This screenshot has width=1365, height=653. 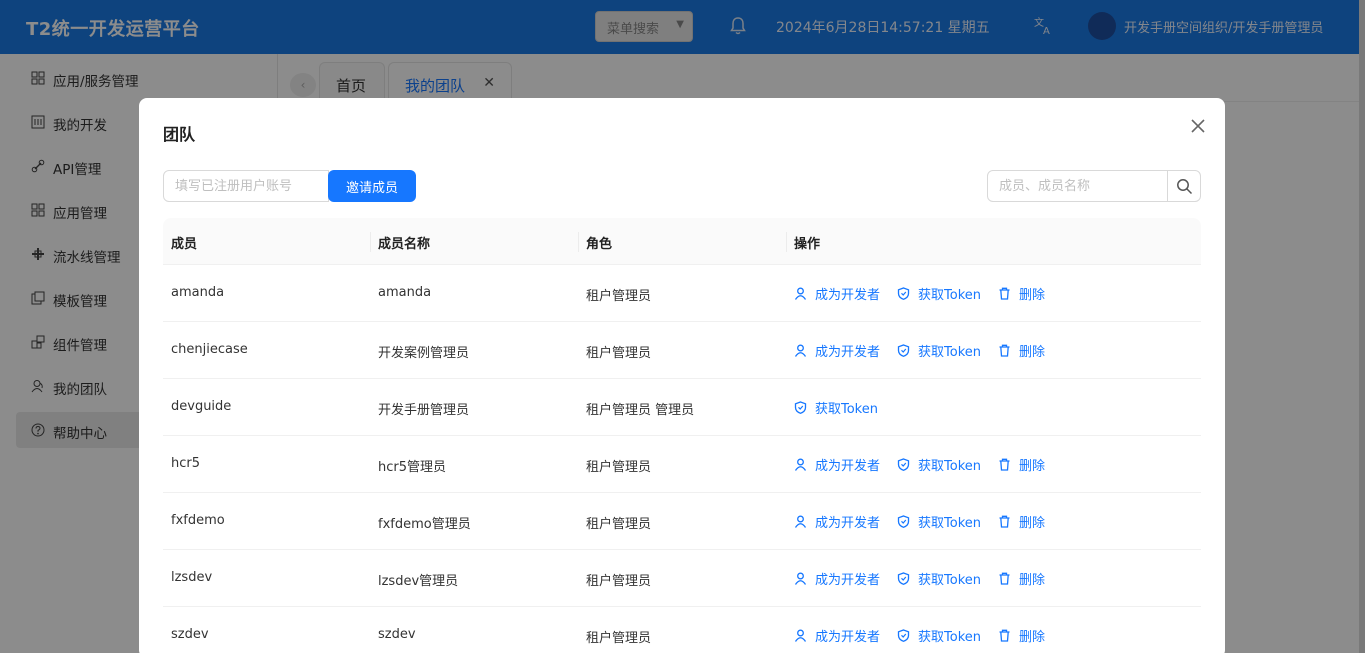 I want to click on search-button, so click(x=1184, y=186).